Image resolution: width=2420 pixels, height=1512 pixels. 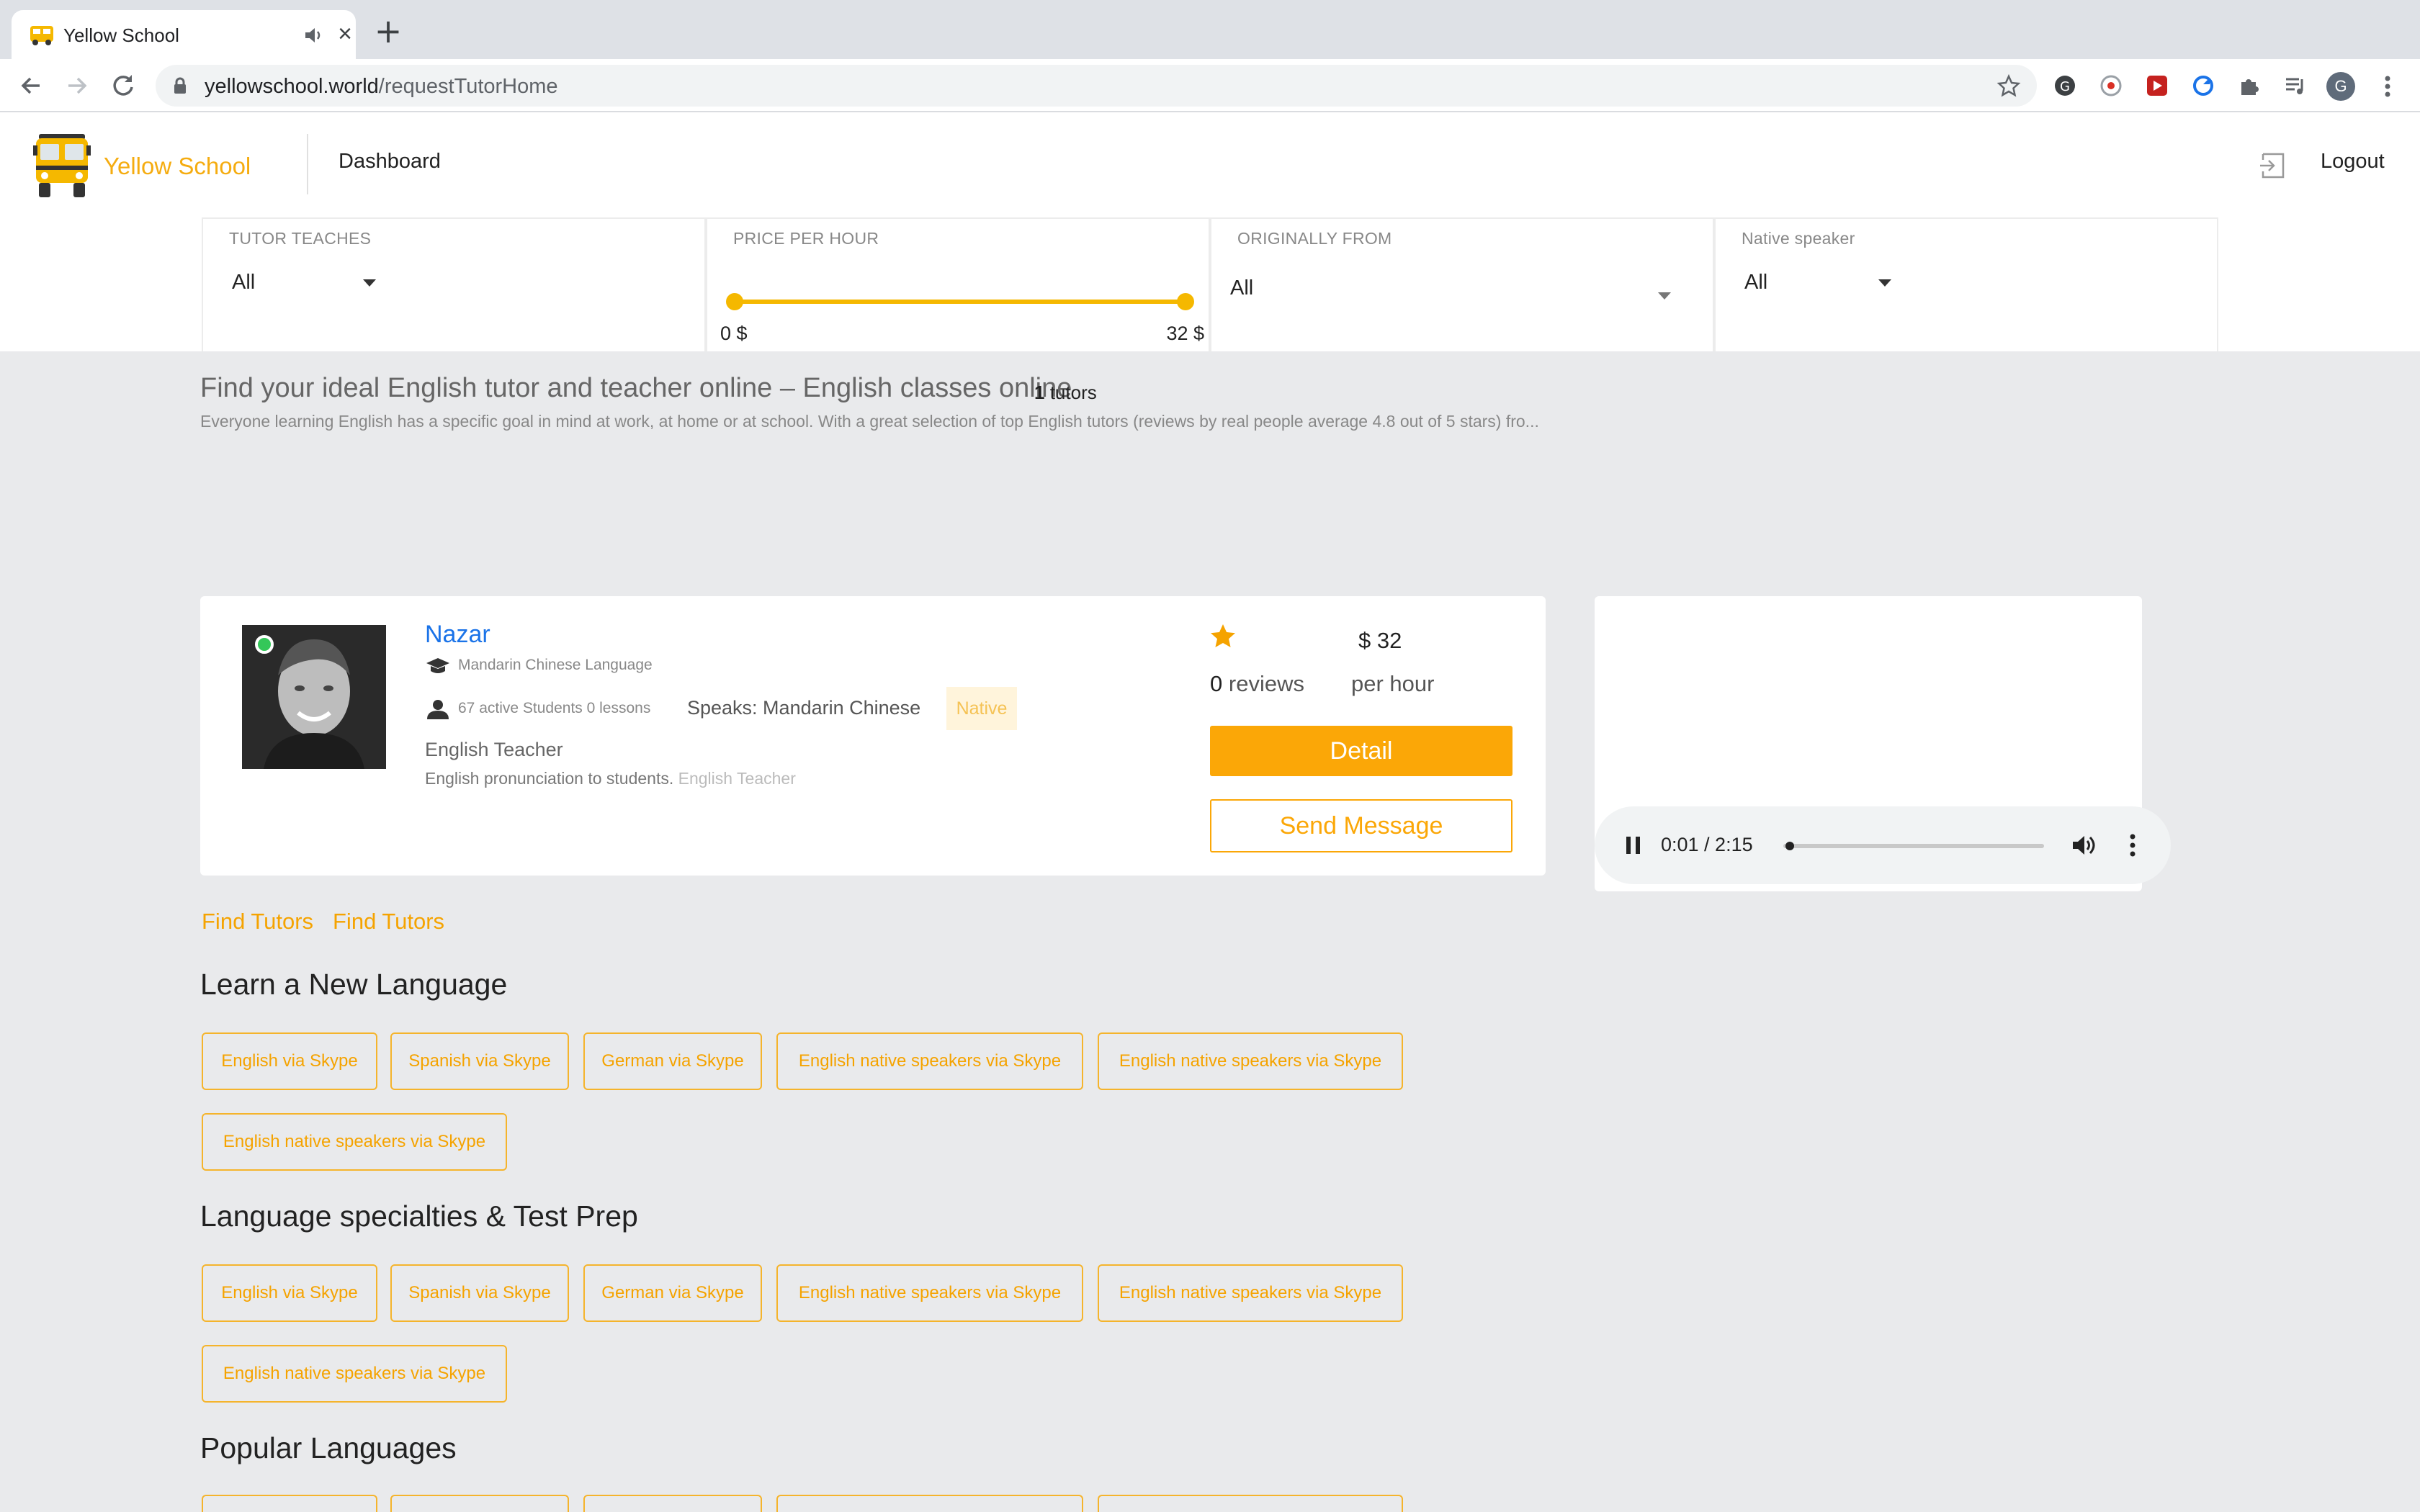 What do you see at coordinates (345, 34) in the screenshot?
I see `tab-close-icon: ×` at bounding box center [345, 34].